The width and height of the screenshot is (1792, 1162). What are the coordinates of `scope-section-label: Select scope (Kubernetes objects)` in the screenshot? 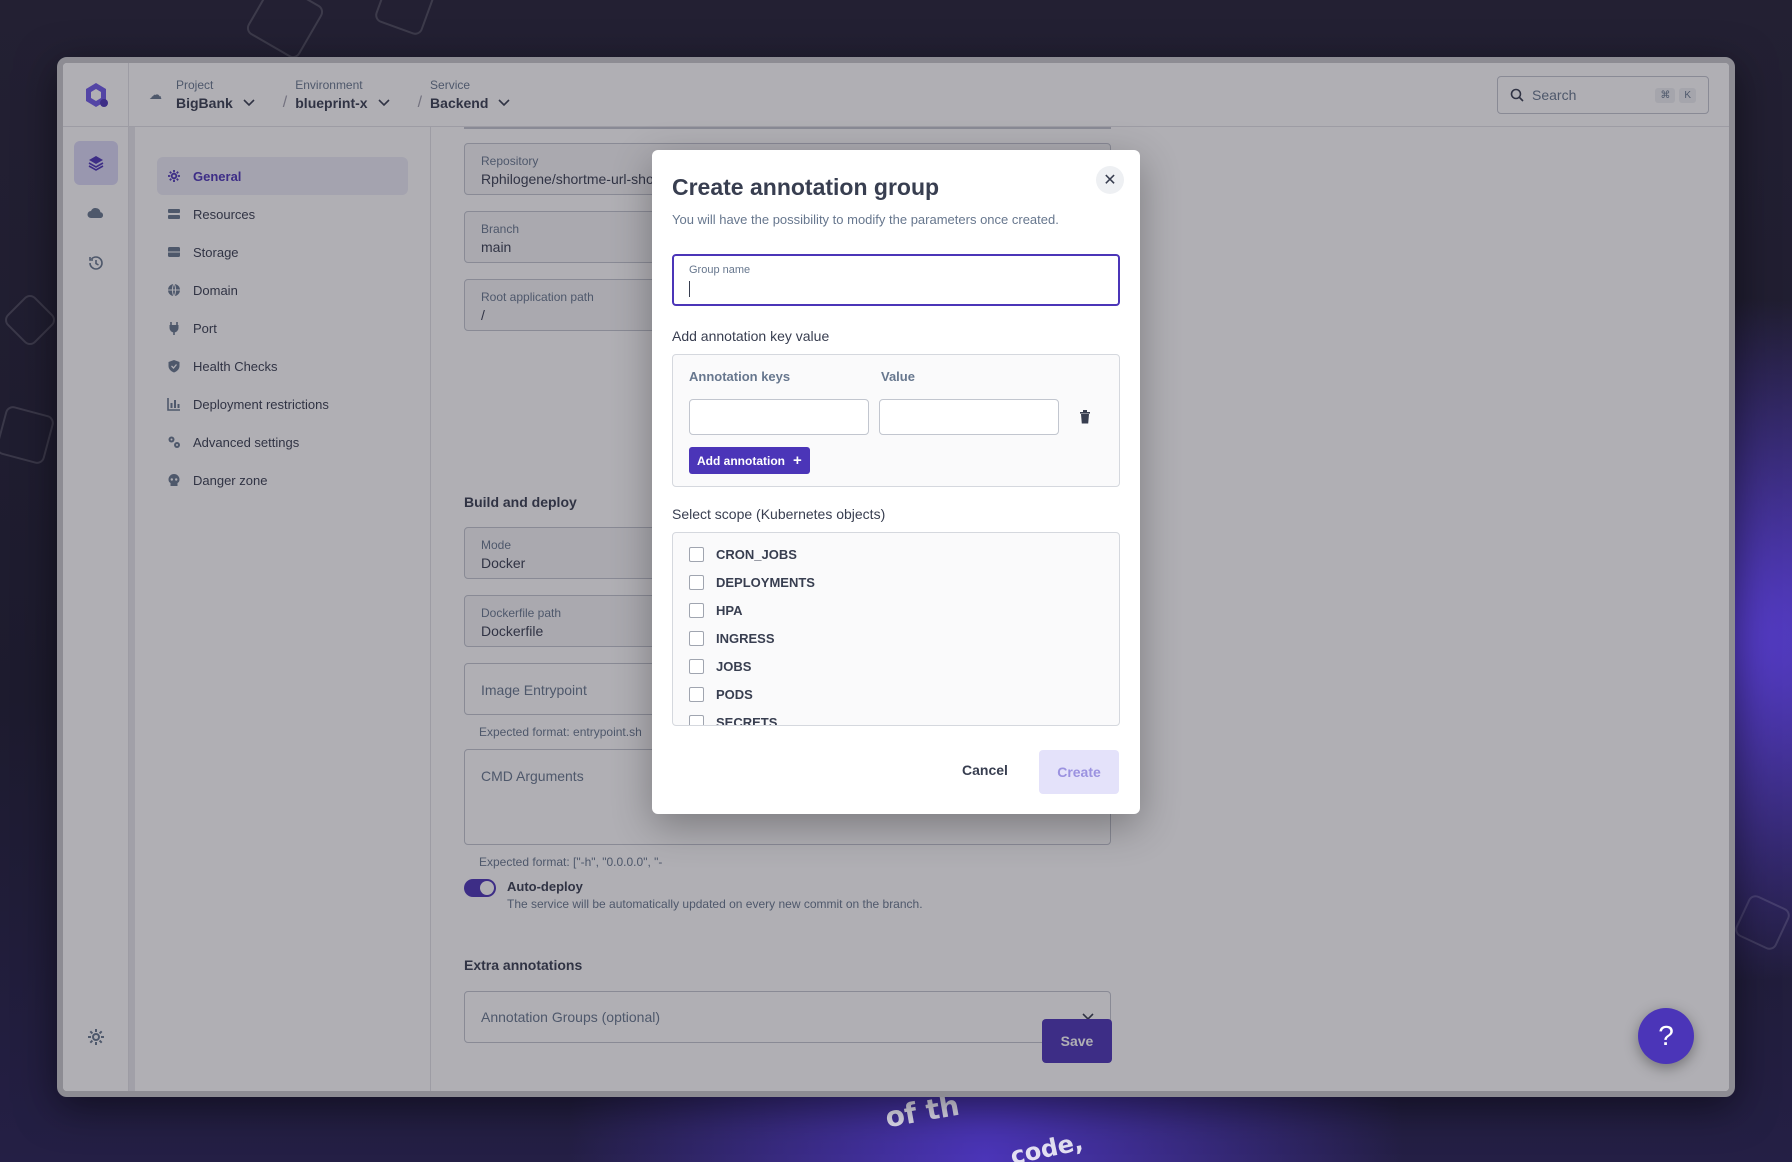 It's located at (779, 514).